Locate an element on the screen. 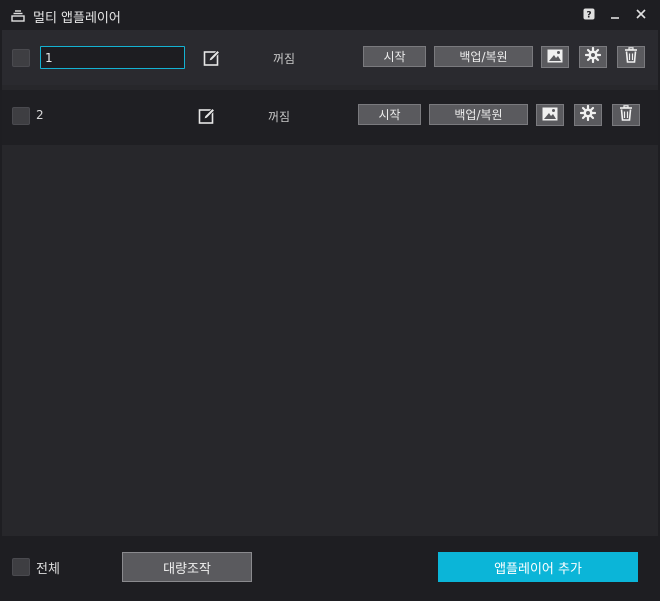 This screenshot has width=660, height=601. add-player-button: 앱플레이어 추가 is located at coordinates (538, 567).